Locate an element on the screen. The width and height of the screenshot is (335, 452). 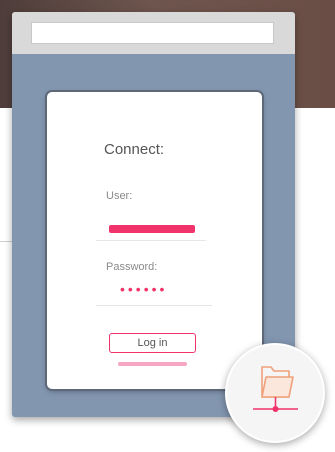
window-header is located at coordinates (153, 33).